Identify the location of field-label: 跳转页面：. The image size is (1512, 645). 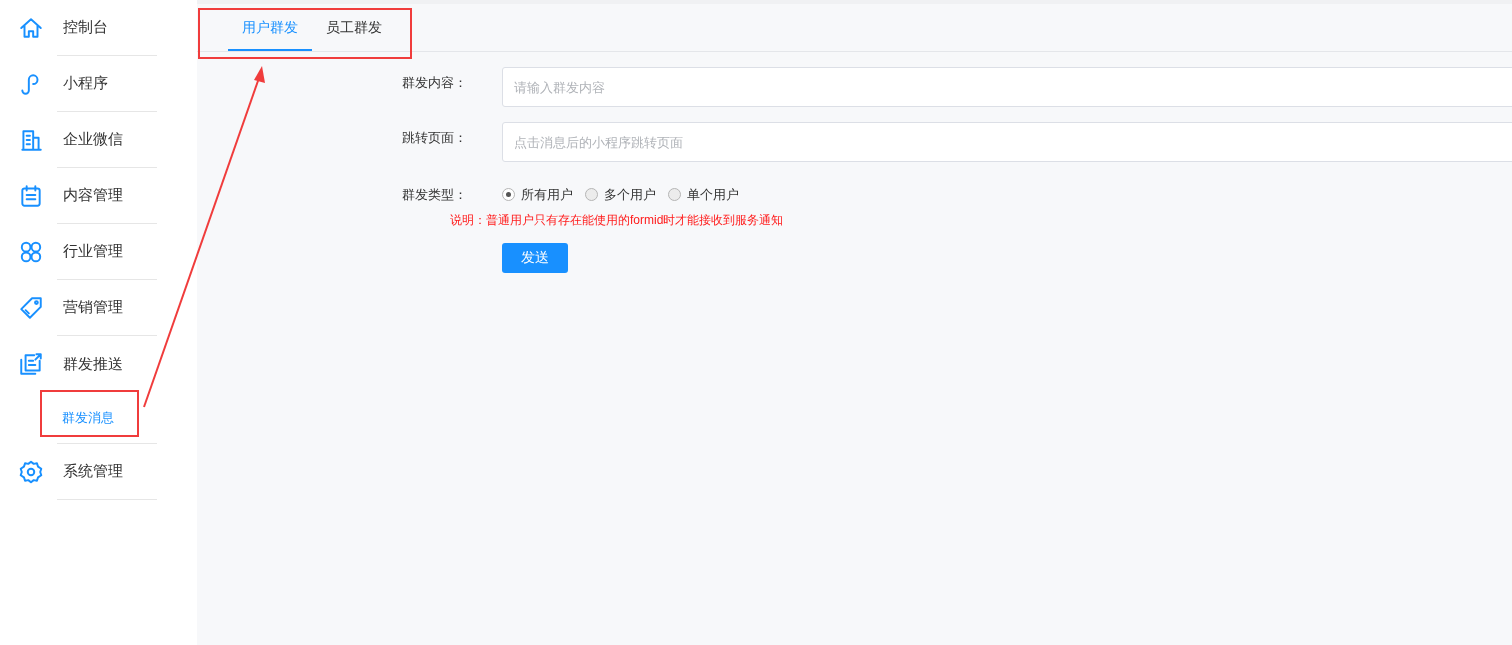
(435, 138).